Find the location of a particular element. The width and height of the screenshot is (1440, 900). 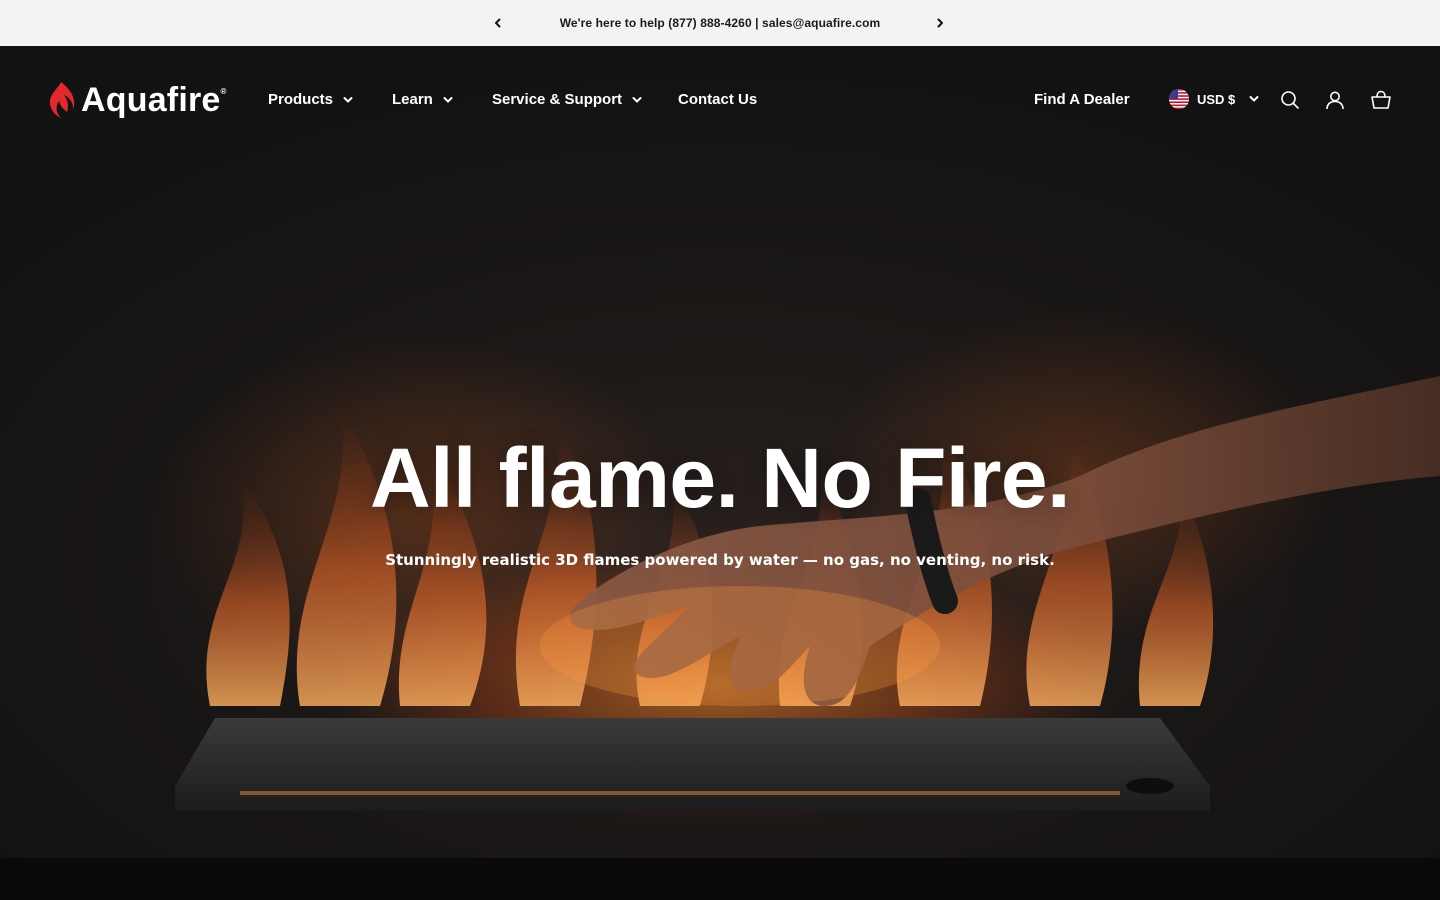

nav-products: Products is located at coordinates (310, 99).